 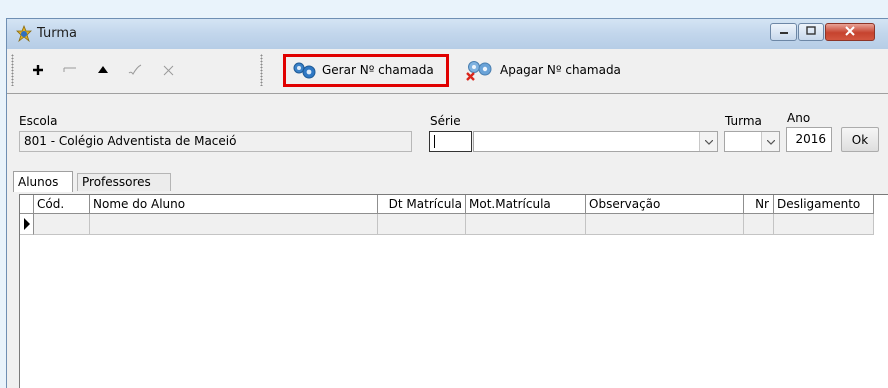 What do you see at coordinates (24, 33) in the screenshot?
I see `turma-app-icon` at bounding box center [24, 33].